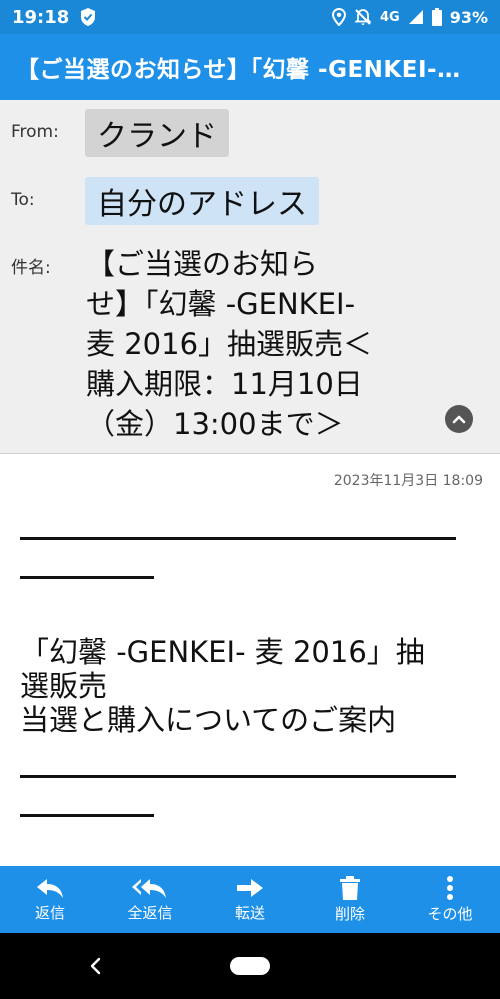  What do you see at coordinates (50, 899) in the screenshot?
I see `reply-button: 返信` at bounding box center [50, 899].